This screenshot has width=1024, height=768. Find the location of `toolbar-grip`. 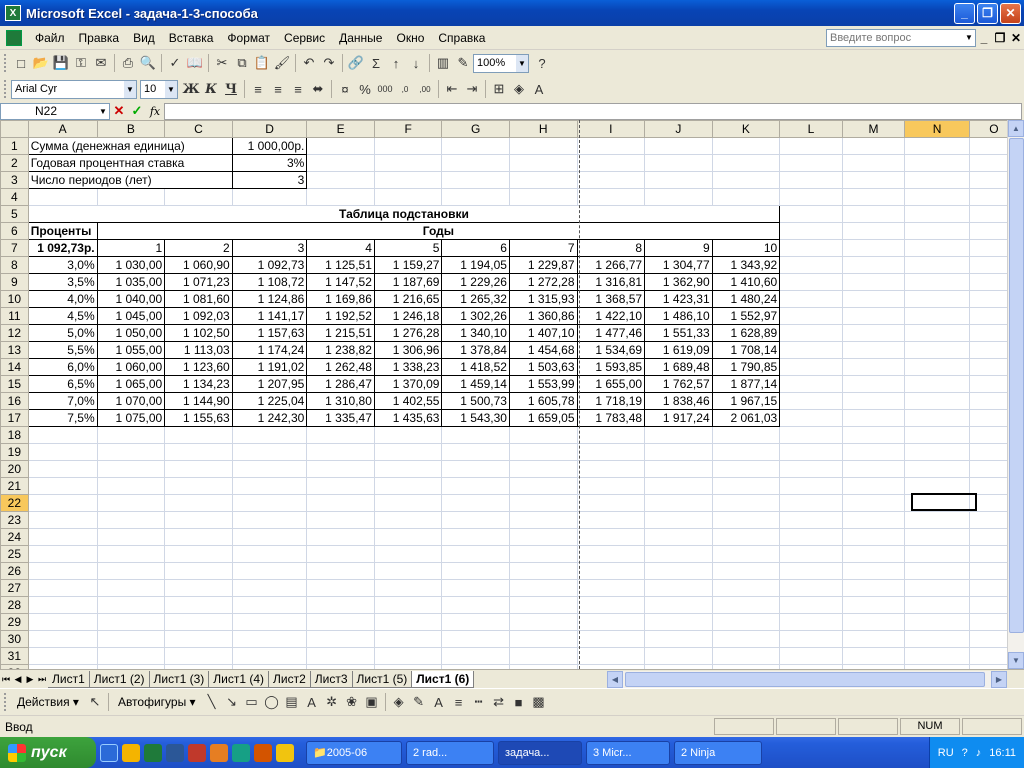

toolbar-grip is located at coordinates (5, 89).